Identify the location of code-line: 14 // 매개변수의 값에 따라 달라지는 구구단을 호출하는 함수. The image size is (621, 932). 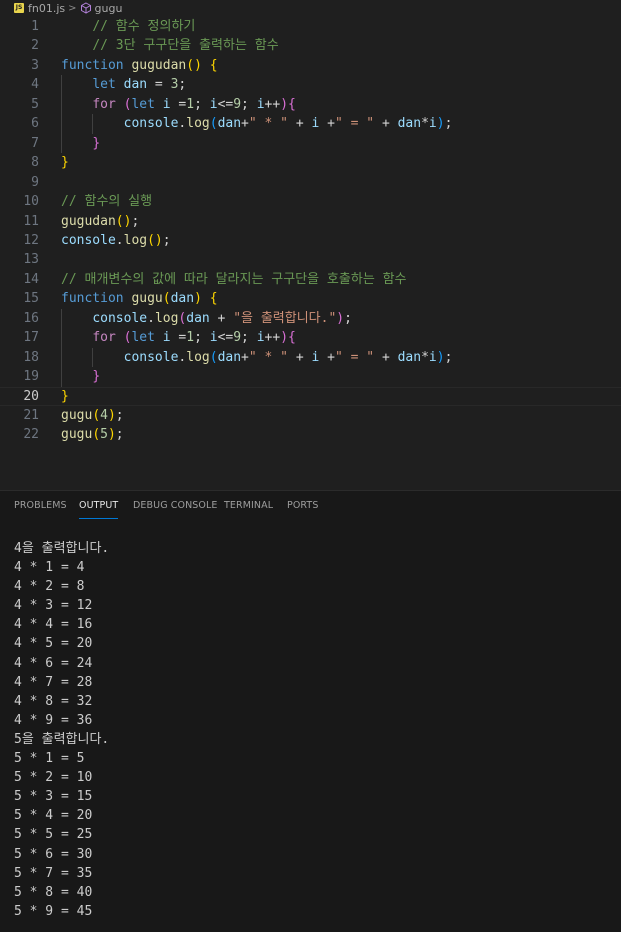
(310, 279).